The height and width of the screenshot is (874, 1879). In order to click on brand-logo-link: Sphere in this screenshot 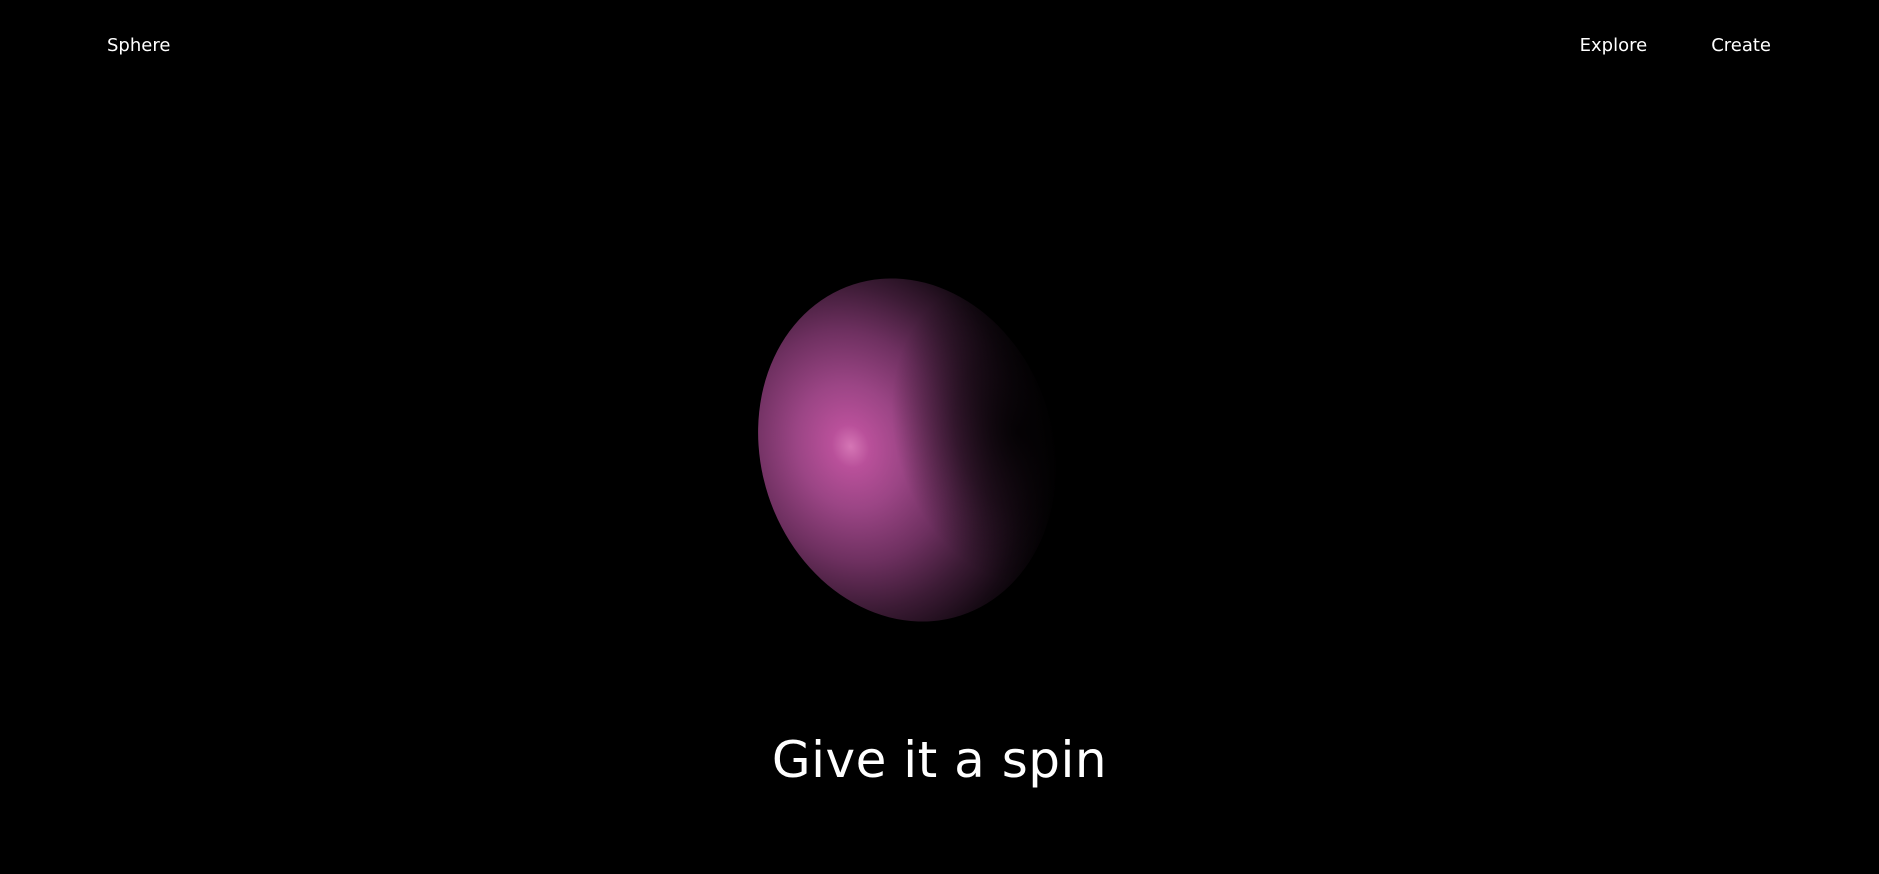, I will do `click(138, 46)`.